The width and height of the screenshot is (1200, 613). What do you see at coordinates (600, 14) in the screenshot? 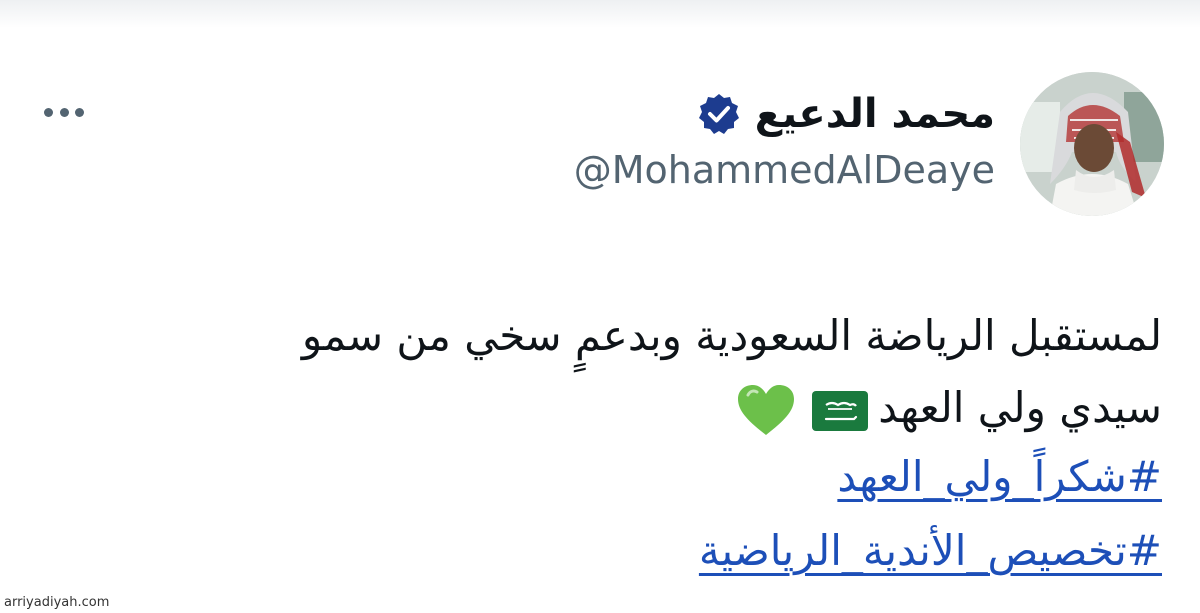
I see `top-edge-fade` at bounding box center [600, 14].